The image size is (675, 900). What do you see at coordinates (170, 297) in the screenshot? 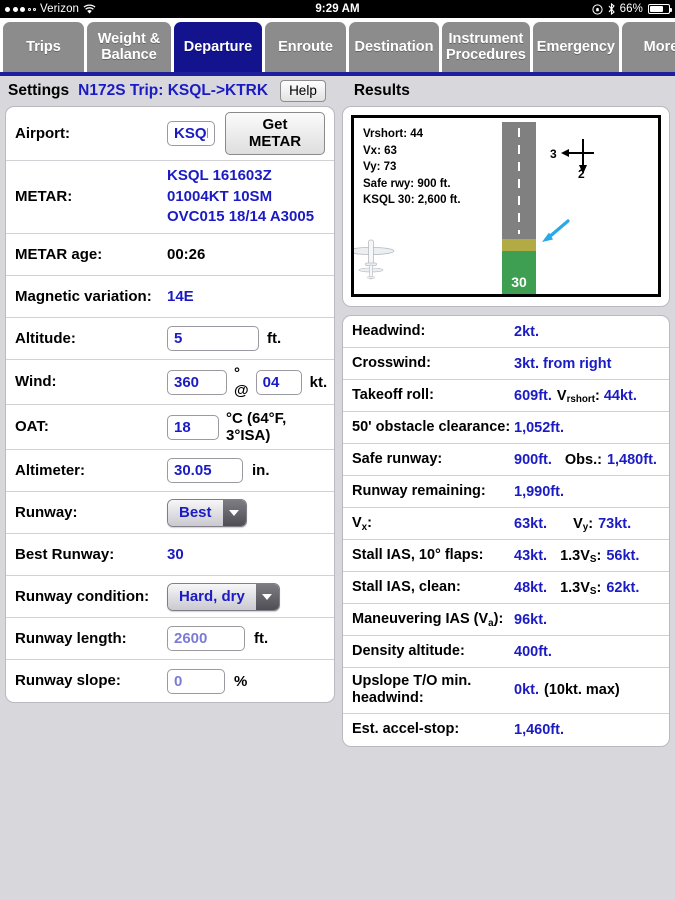
I see `row-magnetic-variation: Magnetic variation: 14E` at bounding box center [170, 297].